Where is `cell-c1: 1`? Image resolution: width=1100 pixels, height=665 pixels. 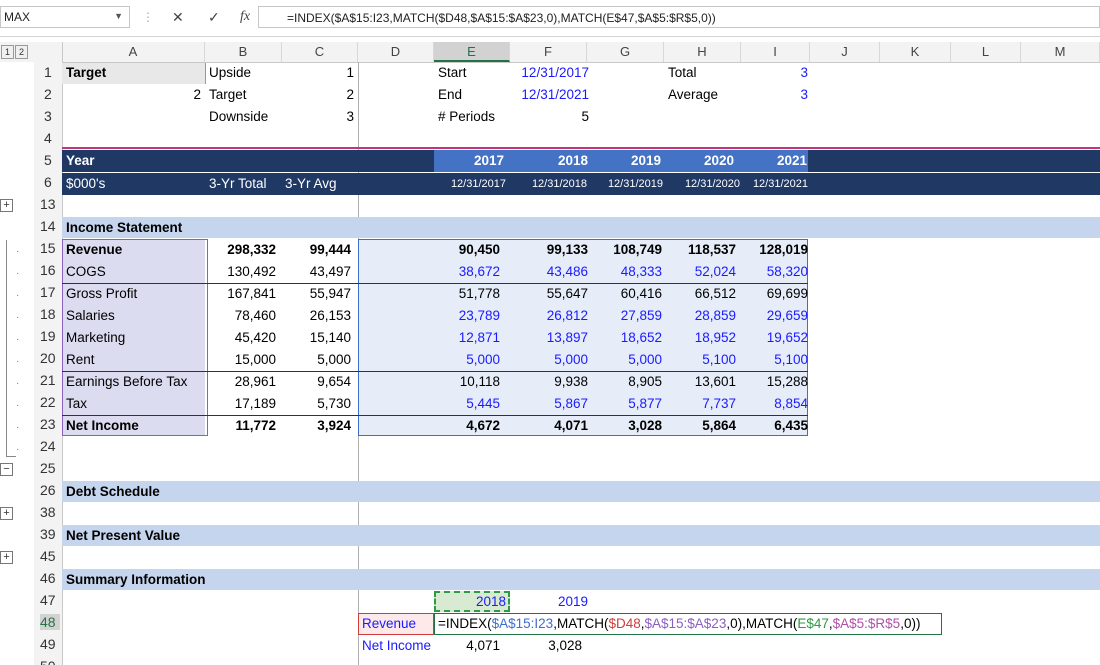
cell-c1: 1 is located at coordinates (318, 72).